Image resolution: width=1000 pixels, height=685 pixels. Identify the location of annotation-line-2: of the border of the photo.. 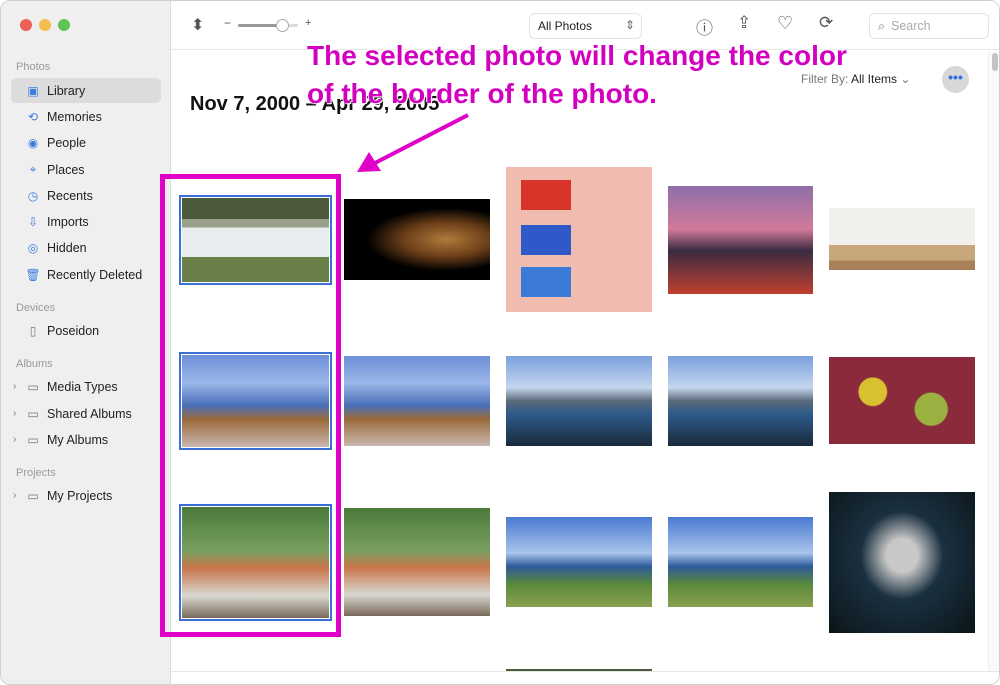
(482, 93).